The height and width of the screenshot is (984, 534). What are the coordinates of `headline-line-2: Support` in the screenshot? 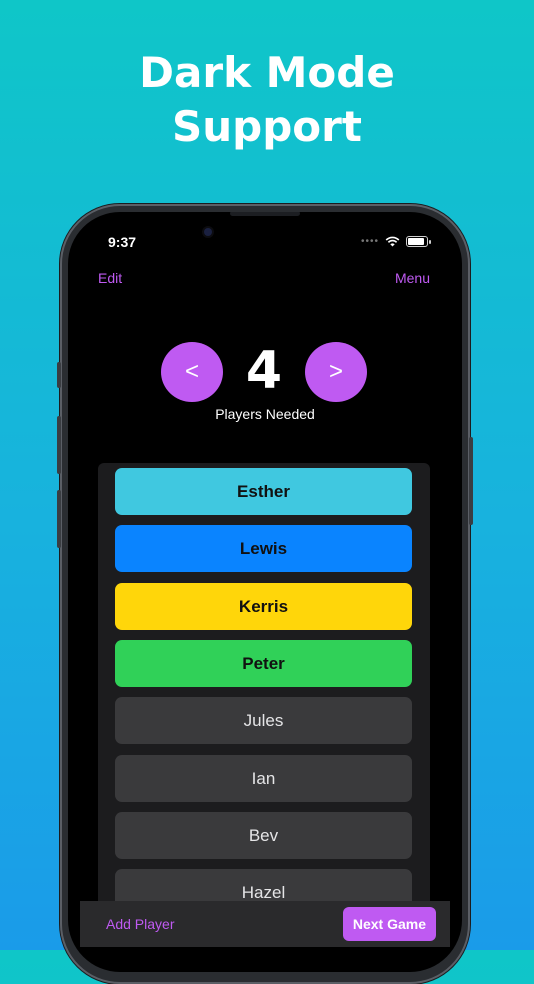 It's located at (267, 126).